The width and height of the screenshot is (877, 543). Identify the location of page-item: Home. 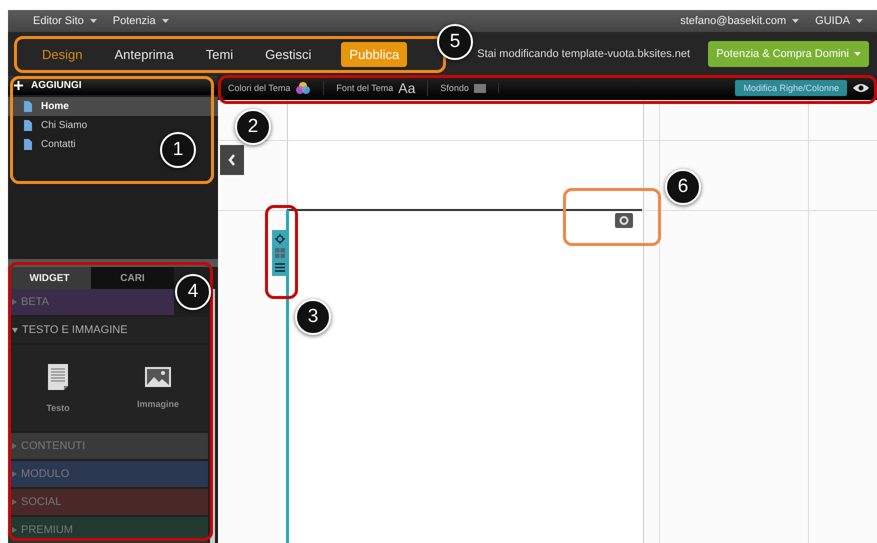
(113, 106).